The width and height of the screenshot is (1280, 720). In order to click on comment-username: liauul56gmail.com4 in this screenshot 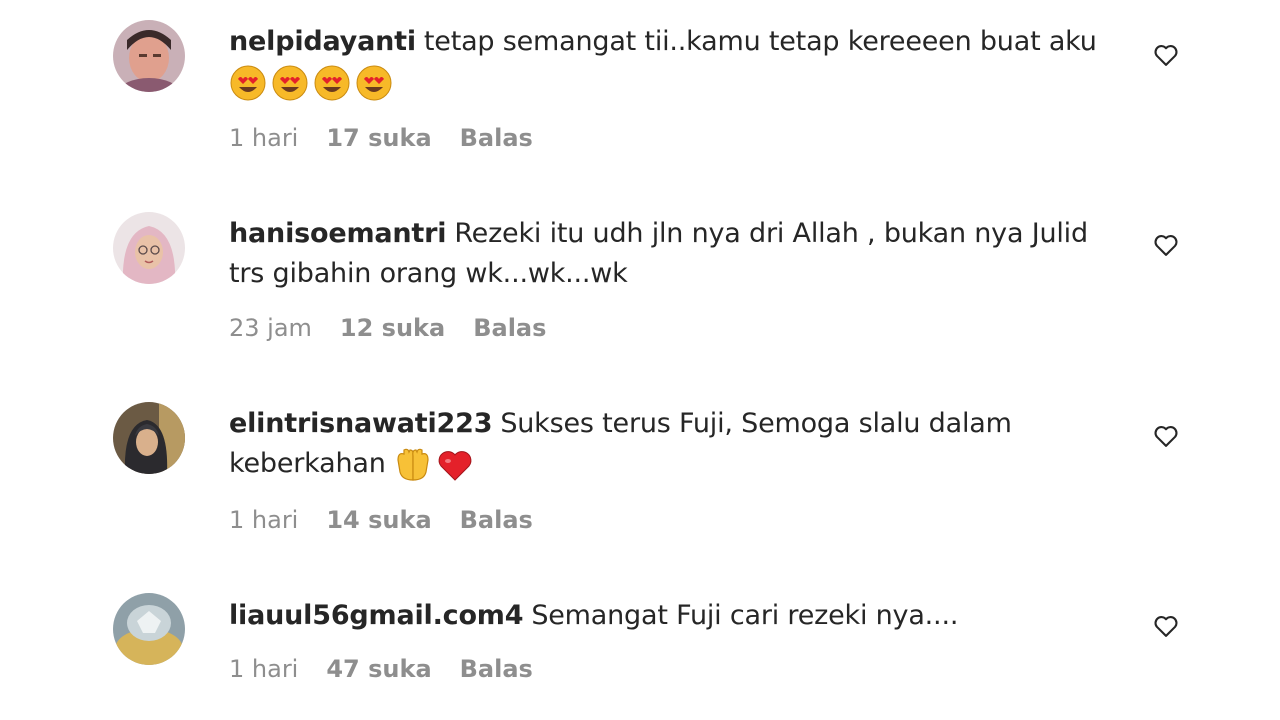, I will do `click(376, 615)`.